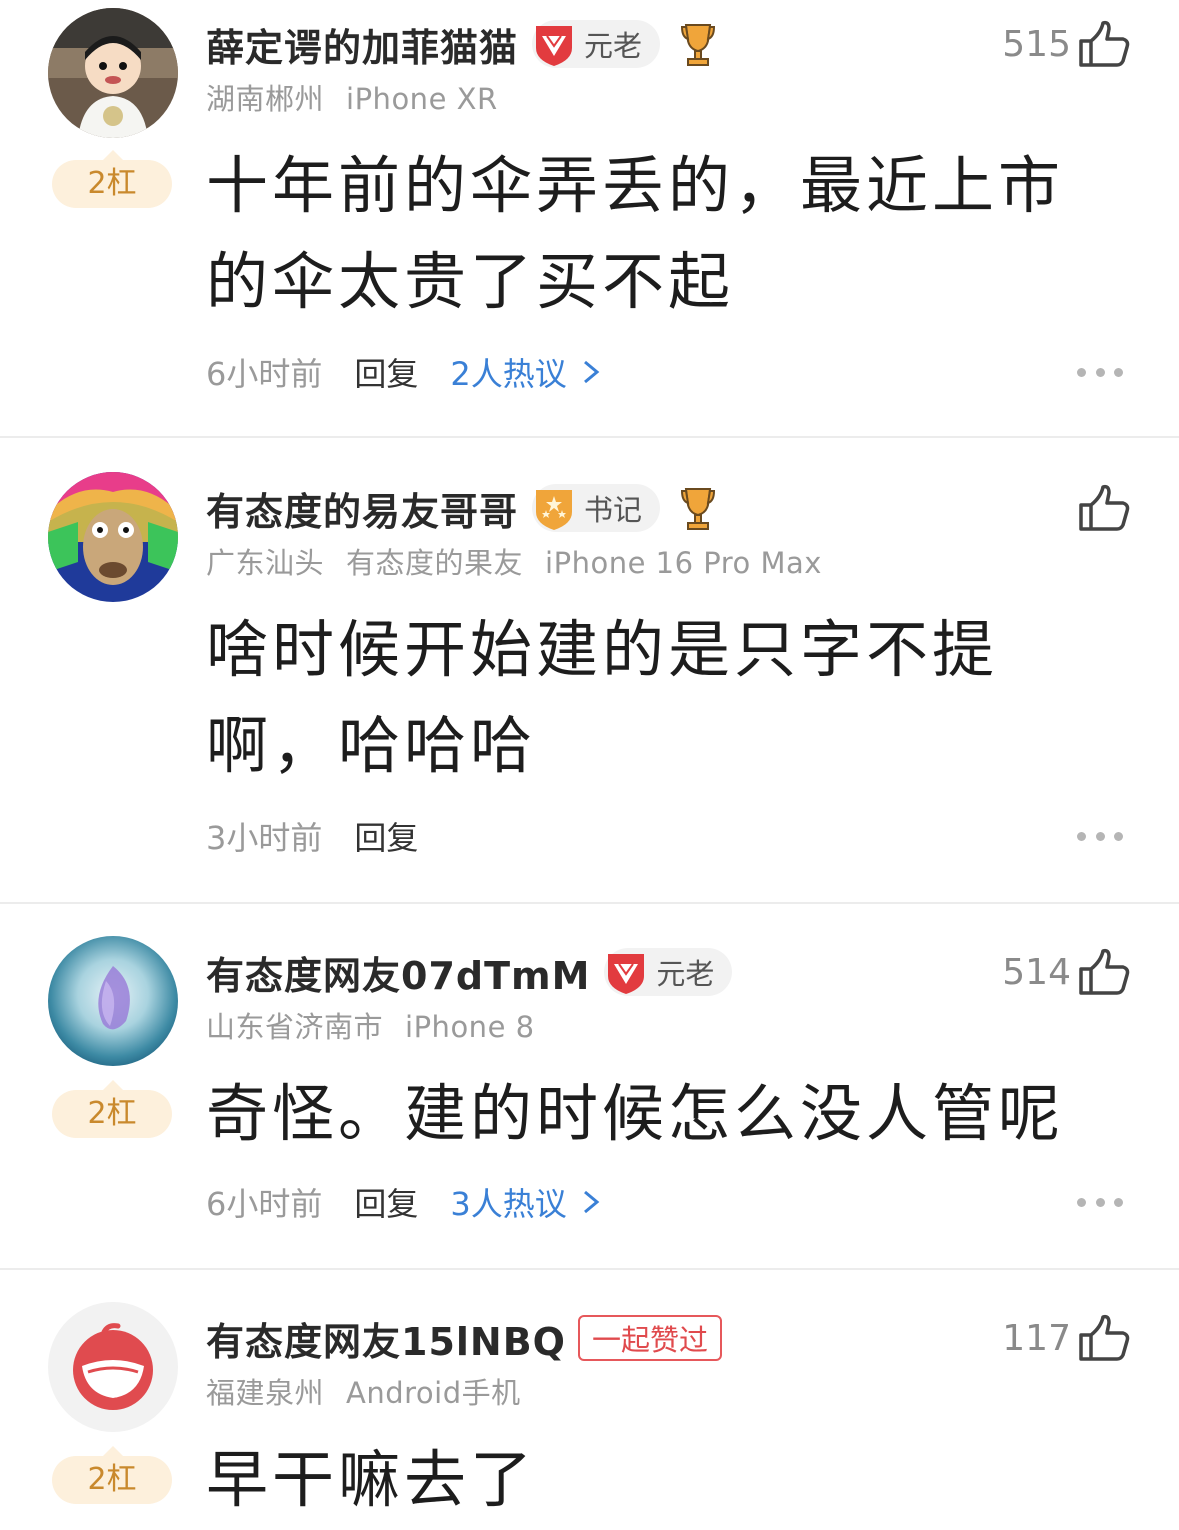 This screenshot has width=1179, height=1530. I want to click on username: 有态度的易友哥哥, so click(362, 508).